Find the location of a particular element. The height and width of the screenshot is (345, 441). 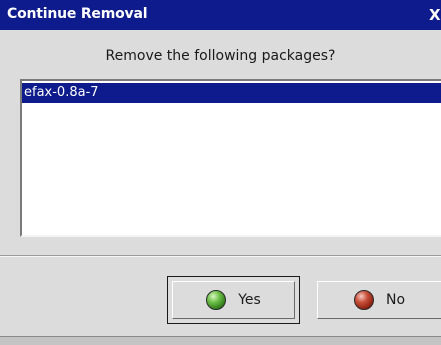

title-bar: Continue Removal X is located at coordinates (220, 15).